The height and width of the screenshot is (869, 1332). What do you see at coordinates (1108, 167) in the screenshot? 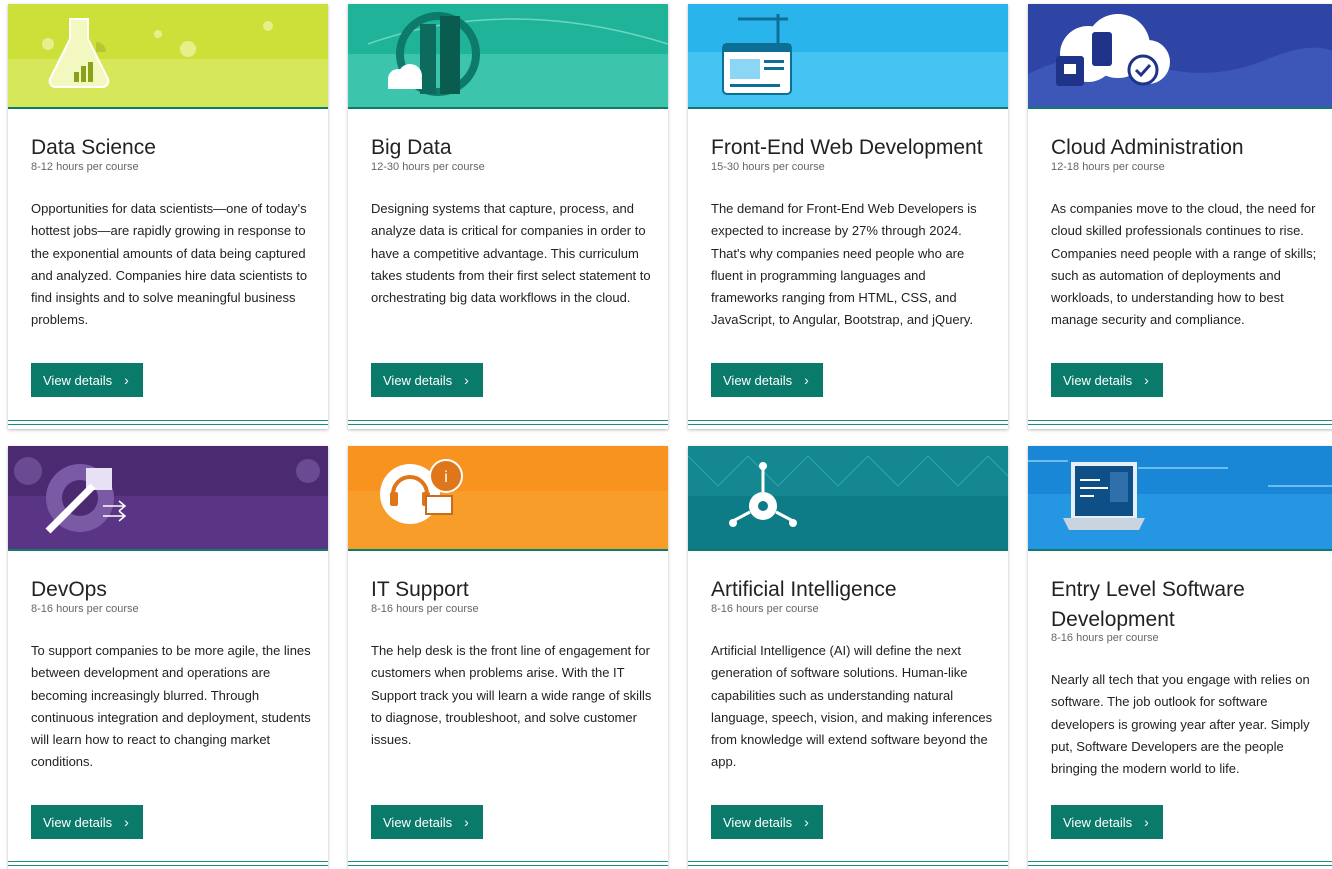
I see `course-hours: 12-18 hours per course` at bounding box center [1108, 167].